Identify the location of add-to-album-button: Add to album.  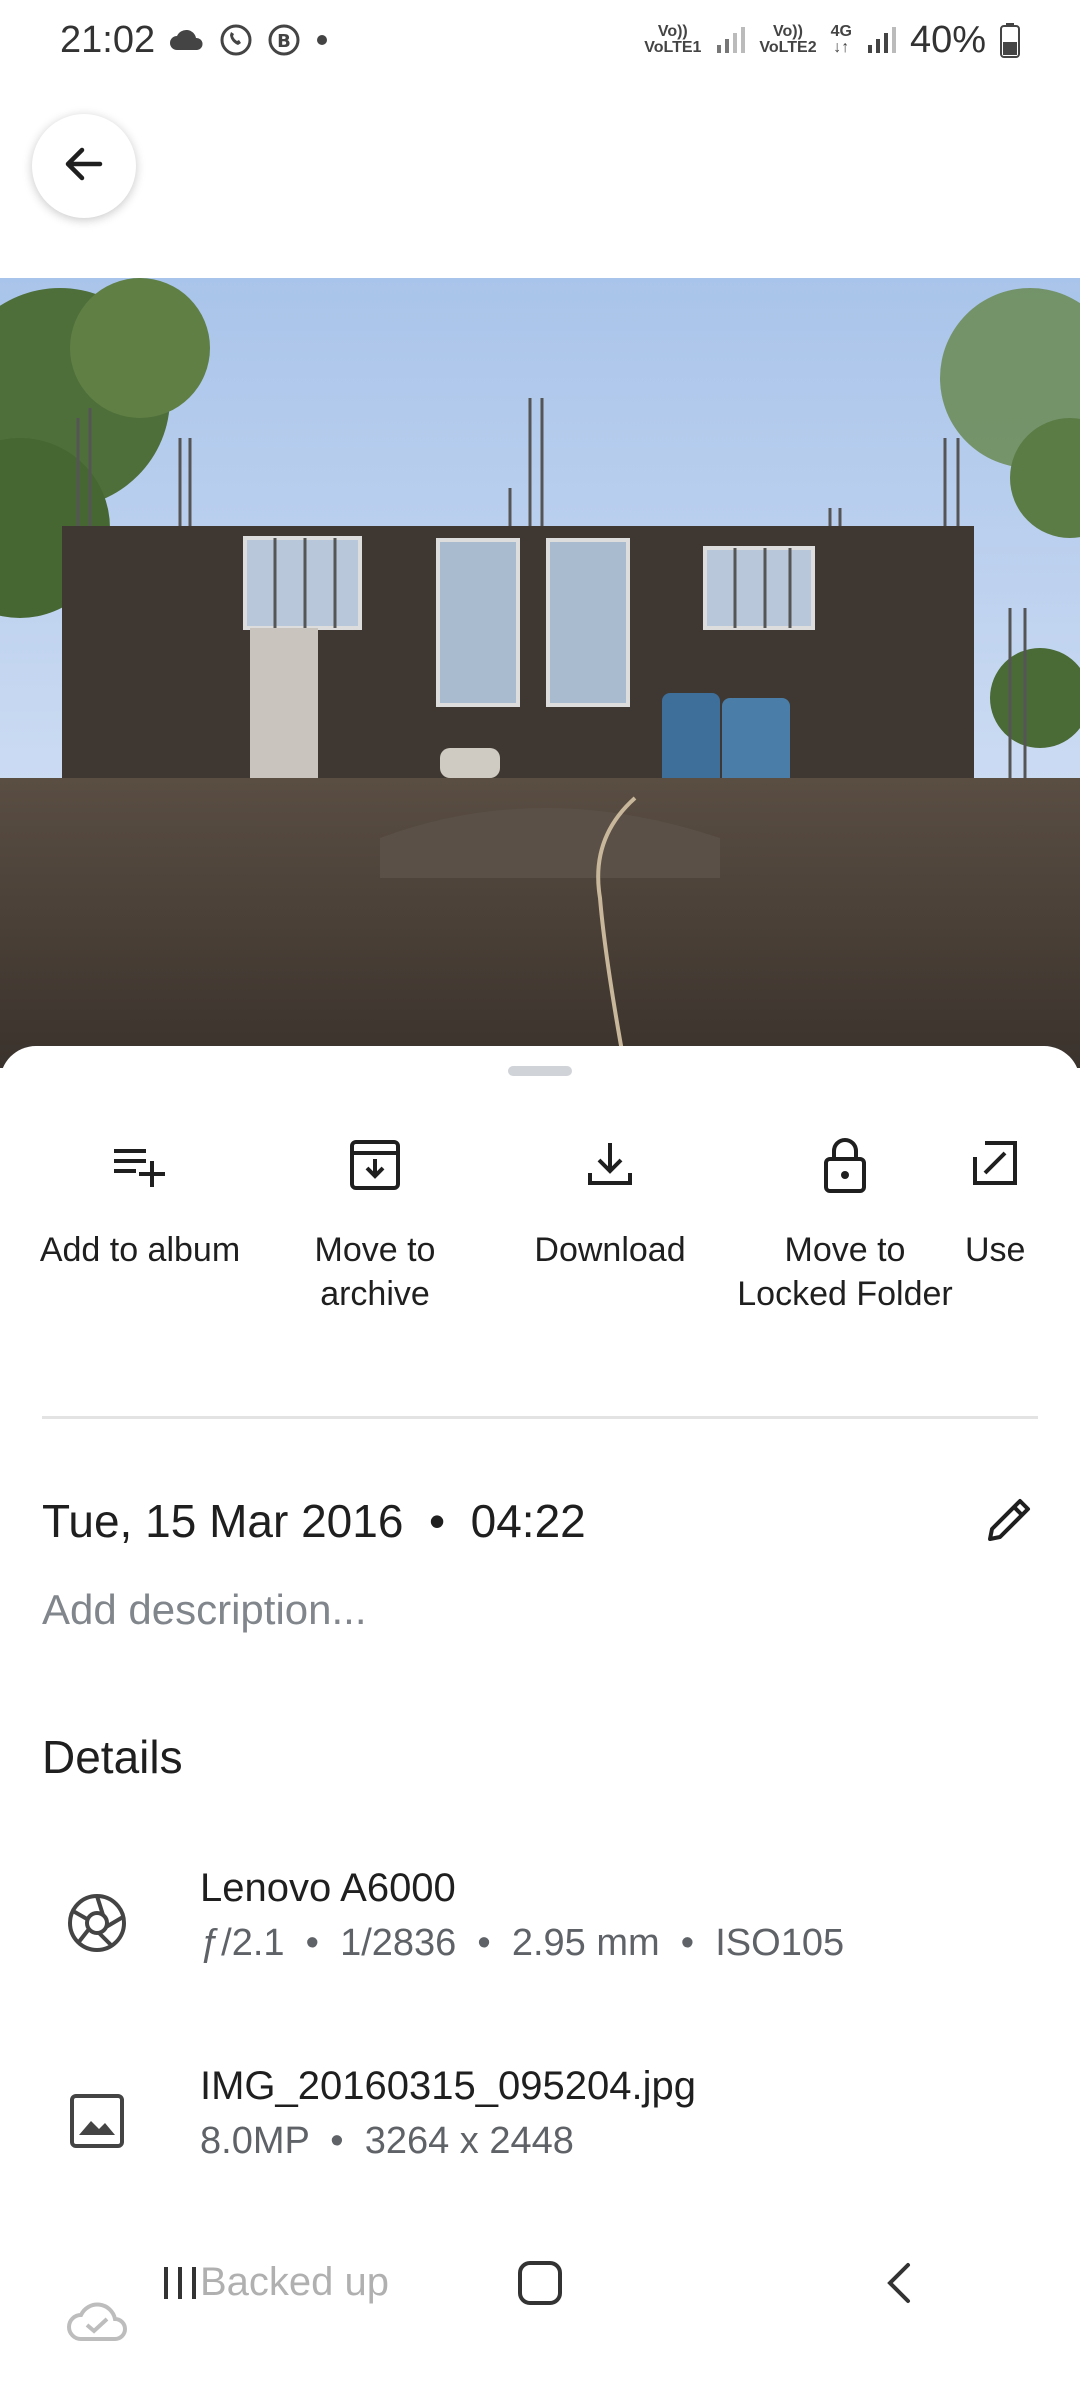
(140, 1201).